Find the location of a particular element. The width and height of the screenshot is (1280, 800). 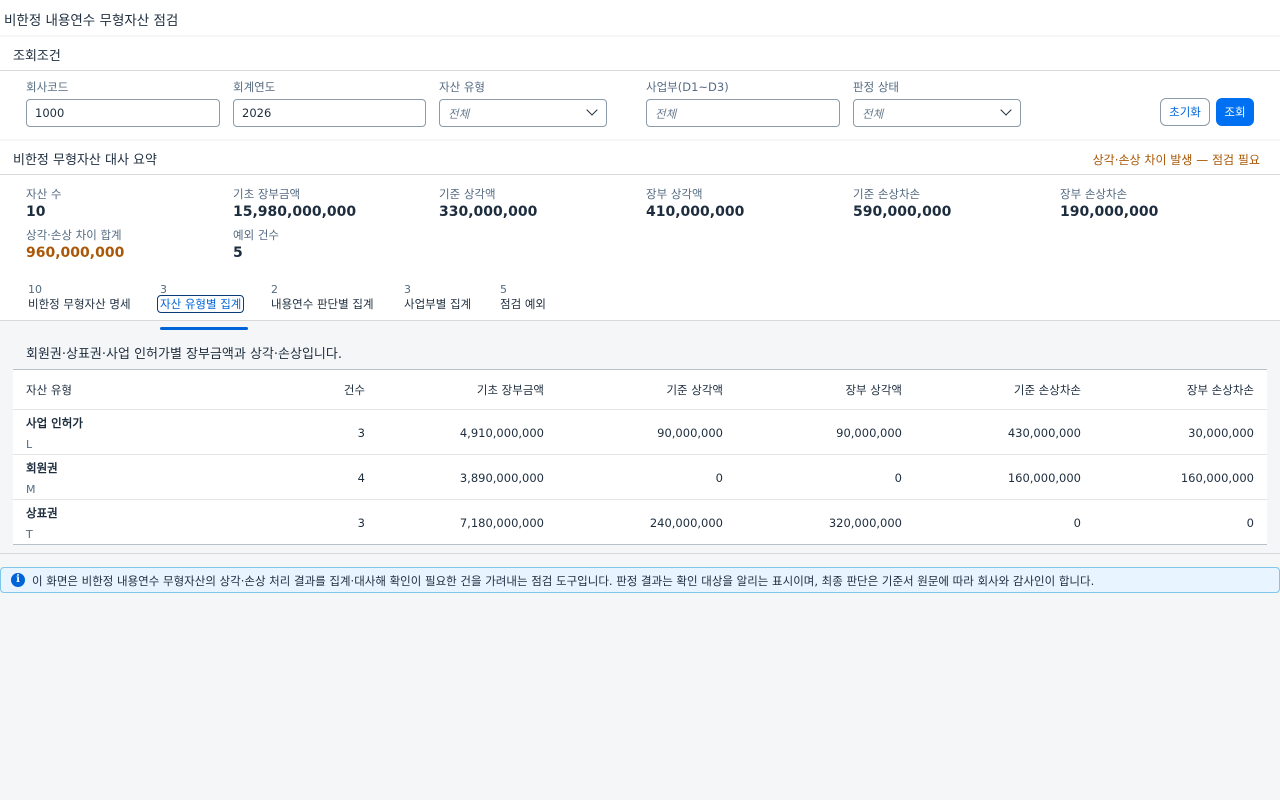

judgement-status-field: 판정 상태 전체 is located at coordinates (937, 103).